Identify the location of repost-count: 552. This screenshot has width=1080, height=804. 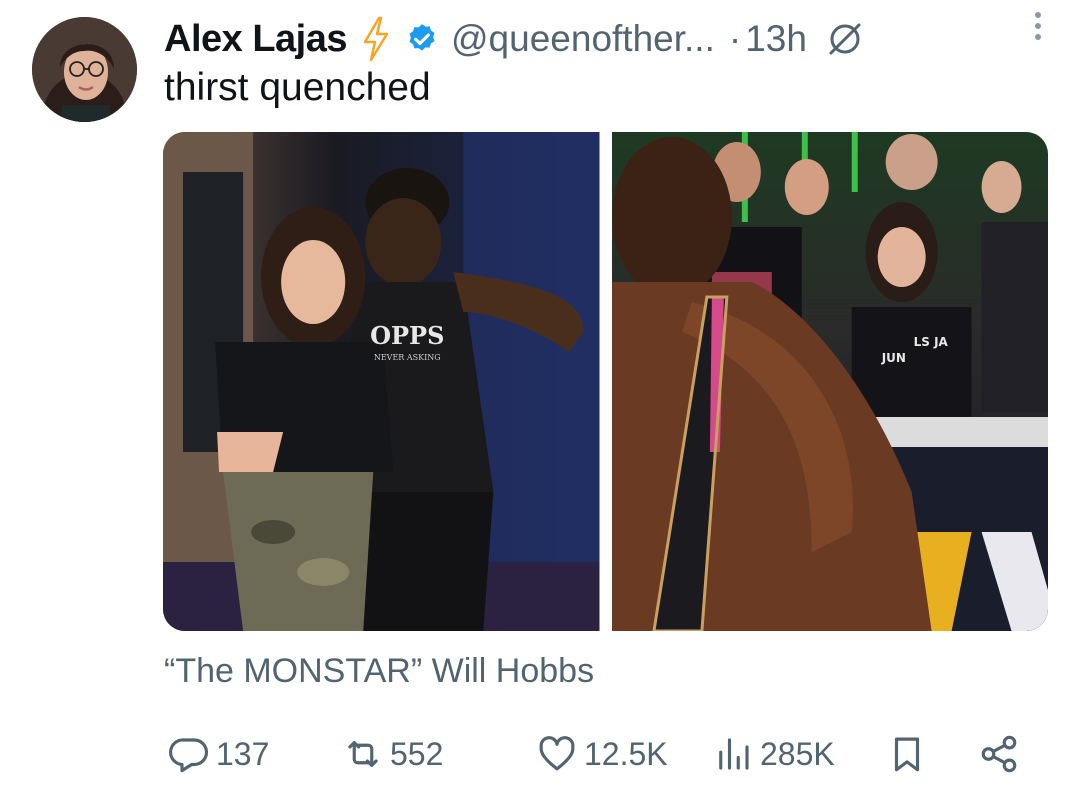
(417, 753).